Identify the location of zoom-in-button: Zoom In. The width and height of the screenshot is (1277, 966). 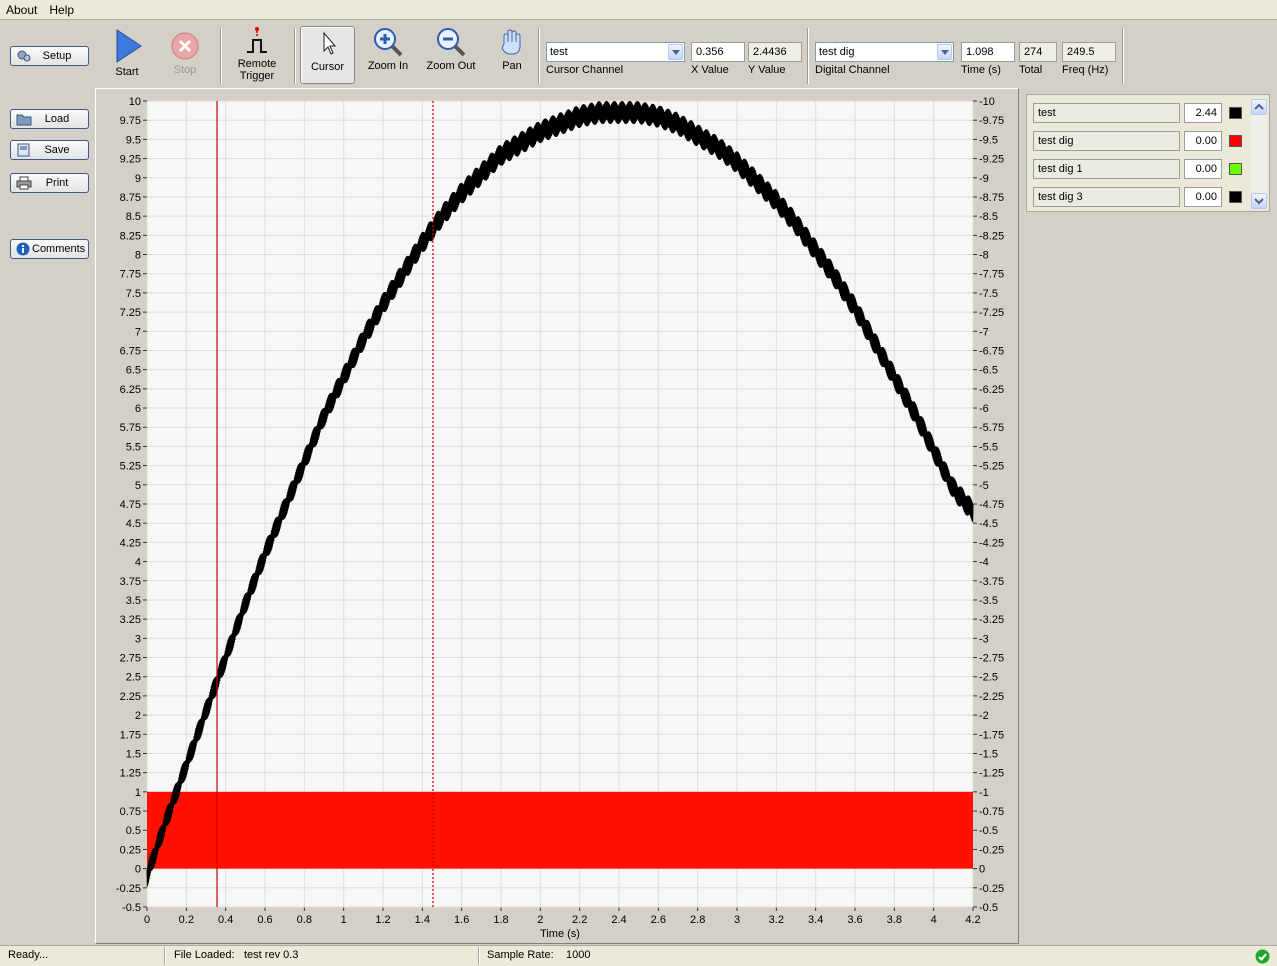
(388, 55).